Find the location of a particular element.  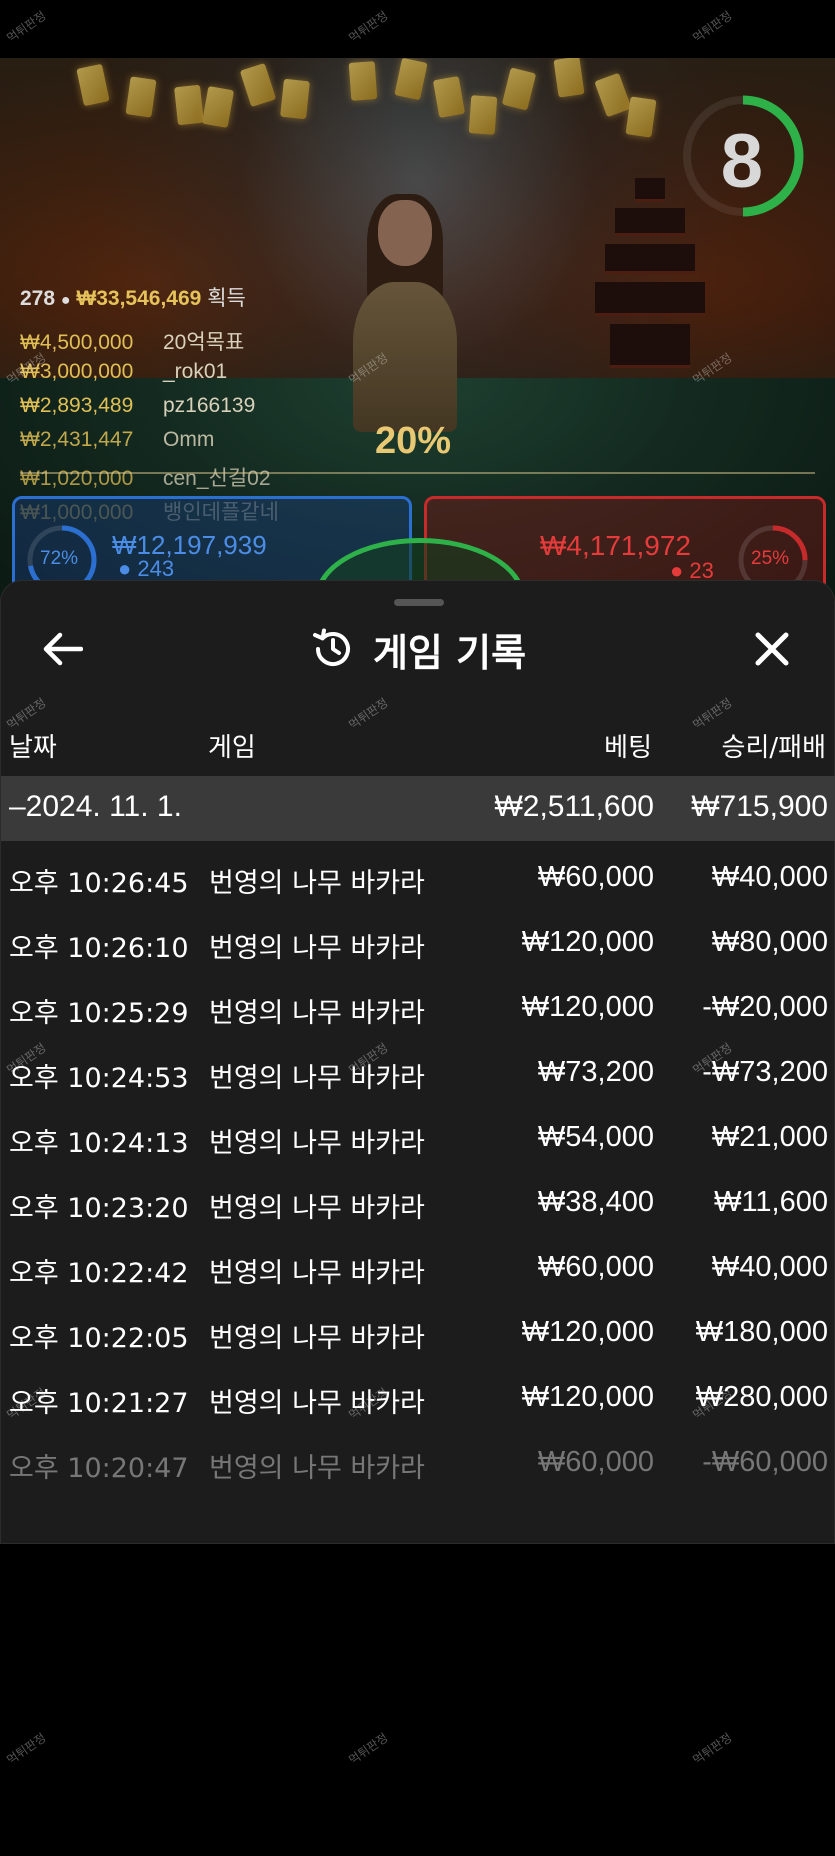

leaderboard-row: ₩2,431,447 Omm is located at coordinates (117, 439).